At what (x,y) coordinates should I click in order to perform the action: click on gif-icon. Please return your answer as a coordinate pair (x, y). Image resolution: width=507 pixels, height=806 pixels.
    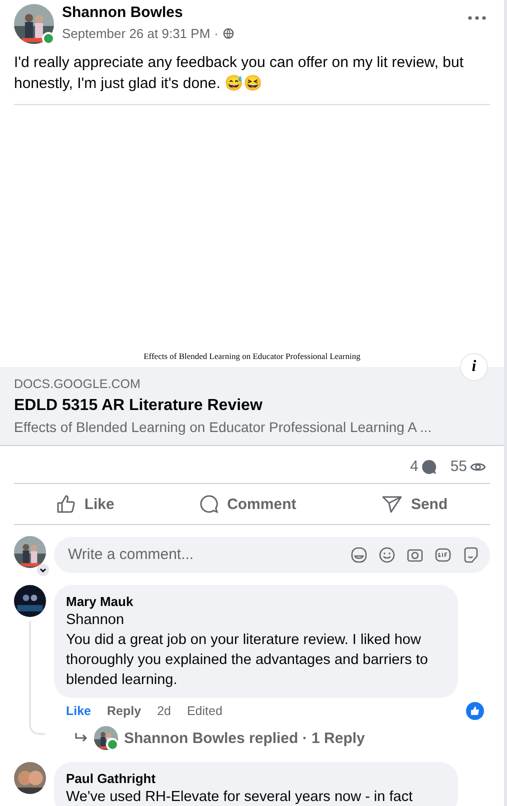
    Looking at the image, I should click on (443, 555).